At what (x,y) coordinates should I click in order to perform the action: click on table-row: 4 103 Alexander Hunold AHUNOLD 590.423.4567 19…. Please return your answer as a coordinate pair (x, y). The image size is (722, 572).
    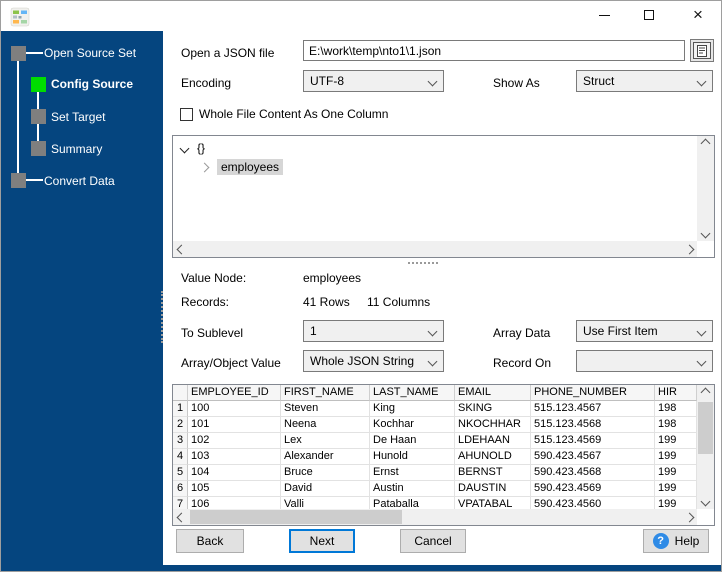
    Looking at the image, I should click on (435, 457).